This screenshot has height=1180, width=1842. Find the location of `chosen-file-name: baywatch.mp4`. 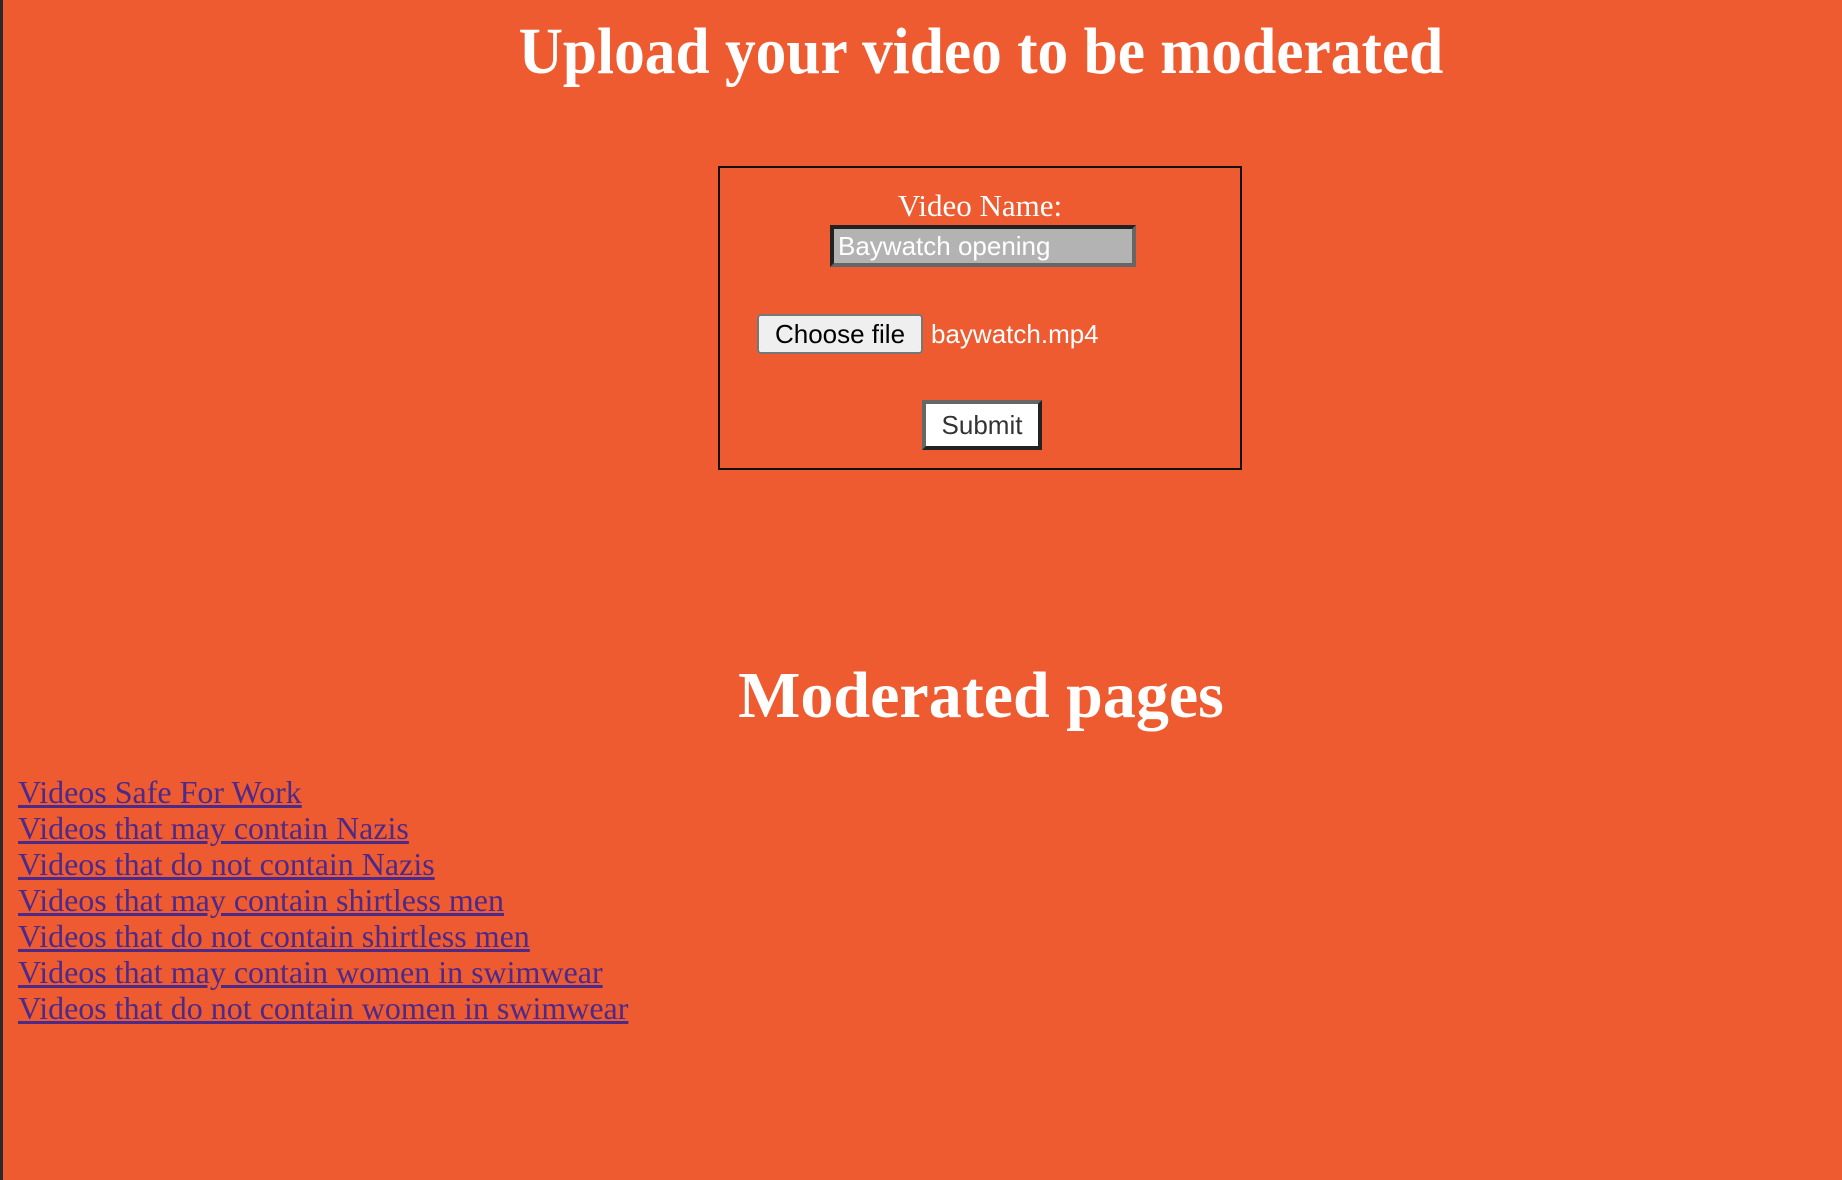

chosen-file-name: baywatch.mp4 is located at coordinates (1015, 333).